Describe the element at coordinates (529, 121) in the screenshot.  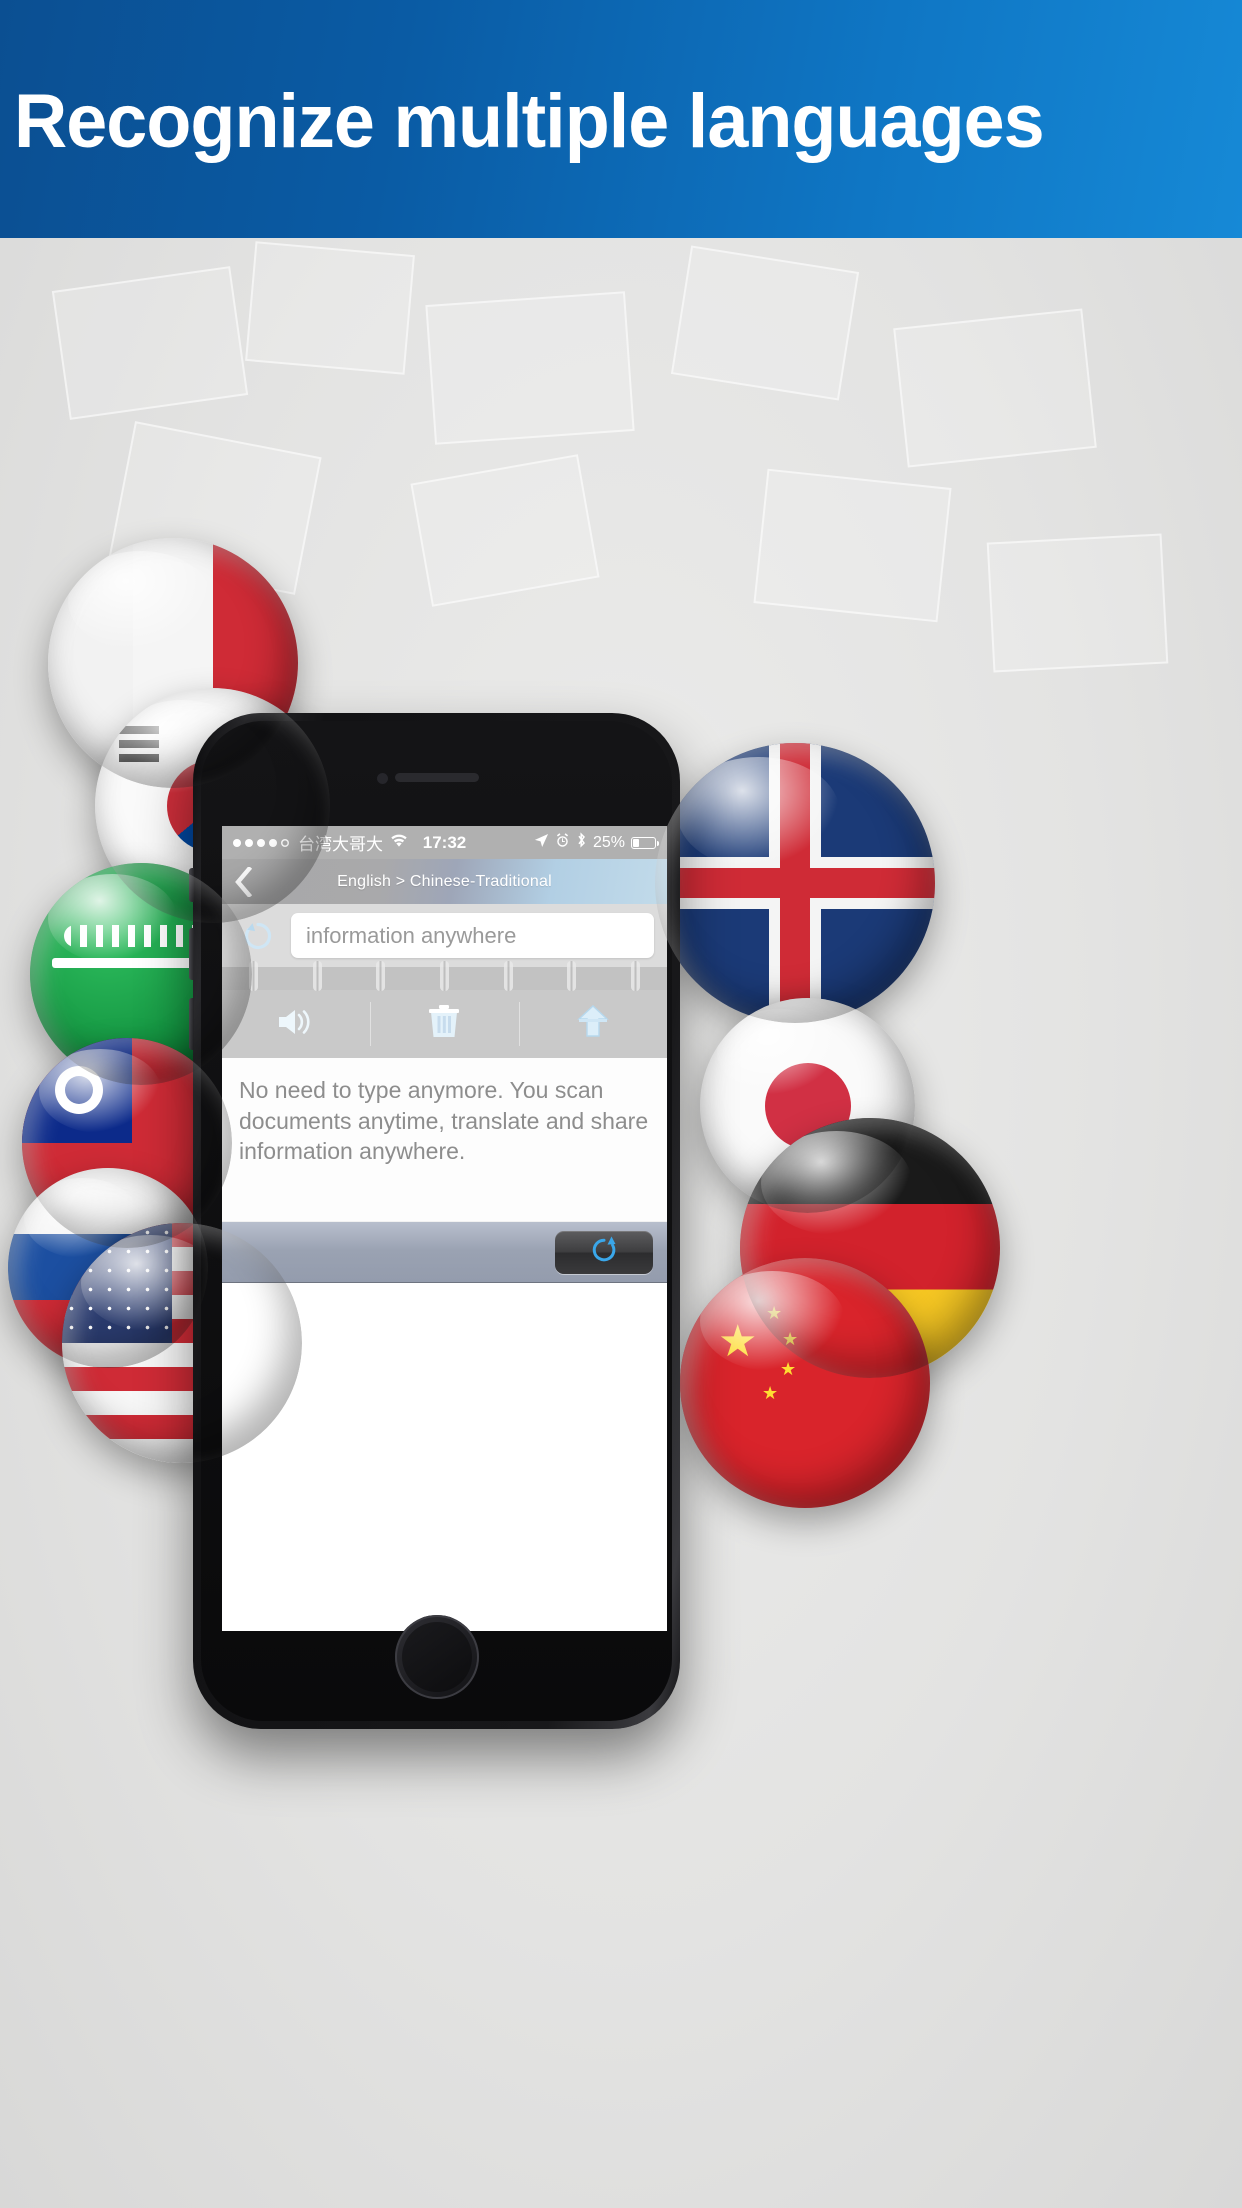
I see `page-title: Recognize multiple languages` at that location.